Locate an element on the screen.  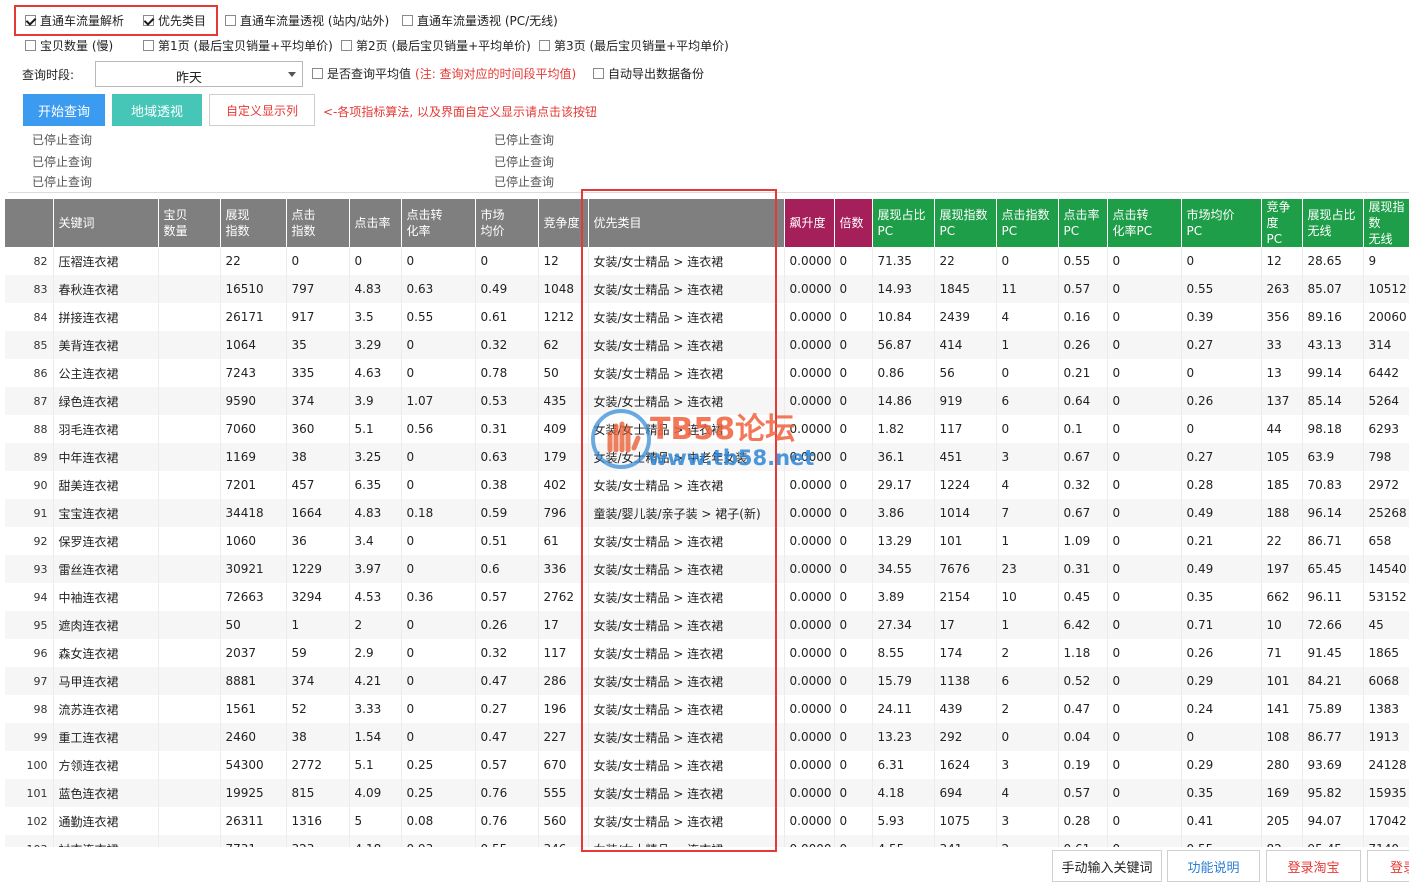
column-header-ctr: 点击率 is located at coordinates (375, 223).